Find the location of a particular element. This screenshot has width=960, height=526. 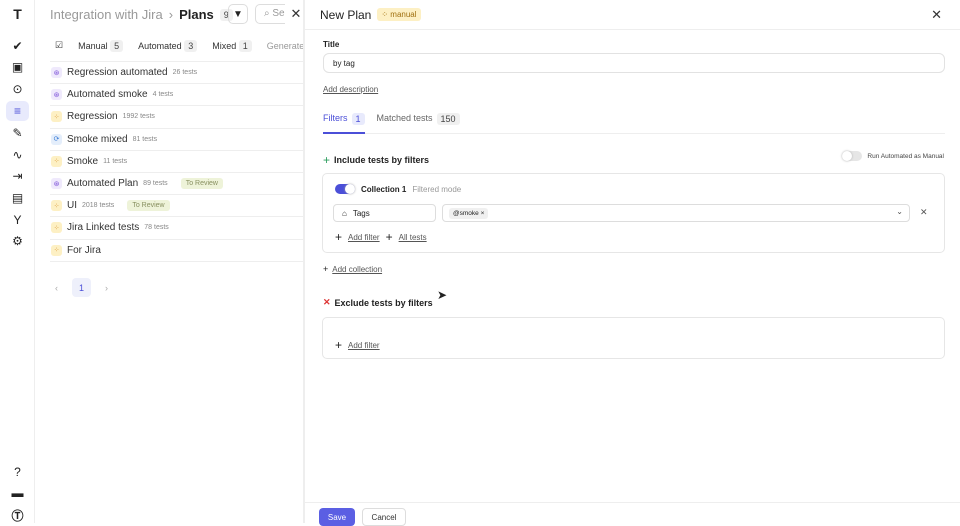

logo-icon: T is located at coordinates (17, 14).